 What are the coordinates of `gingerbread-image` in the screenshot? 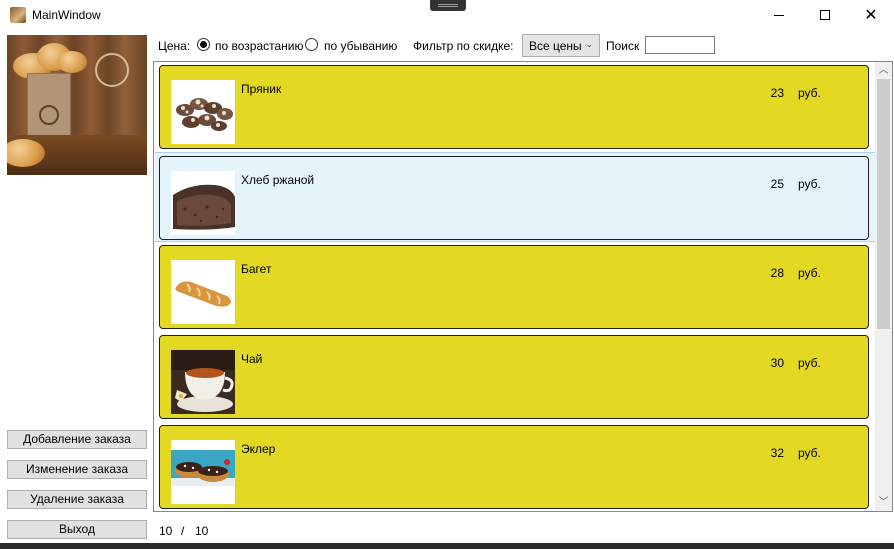 It's located at (203, 112).